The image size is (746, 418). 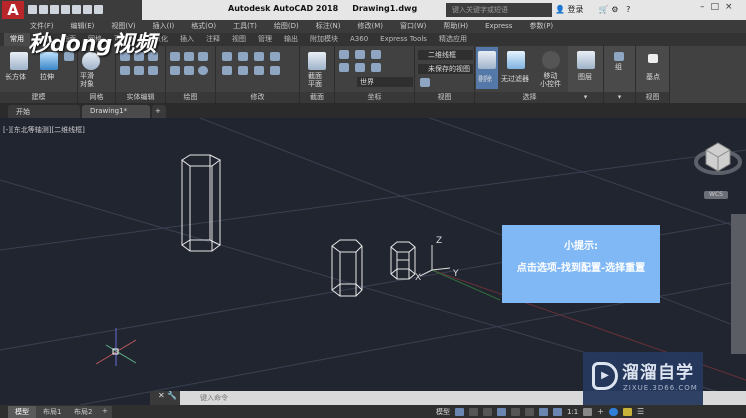 I want to click on new-icon, so click(x=32, y=9).